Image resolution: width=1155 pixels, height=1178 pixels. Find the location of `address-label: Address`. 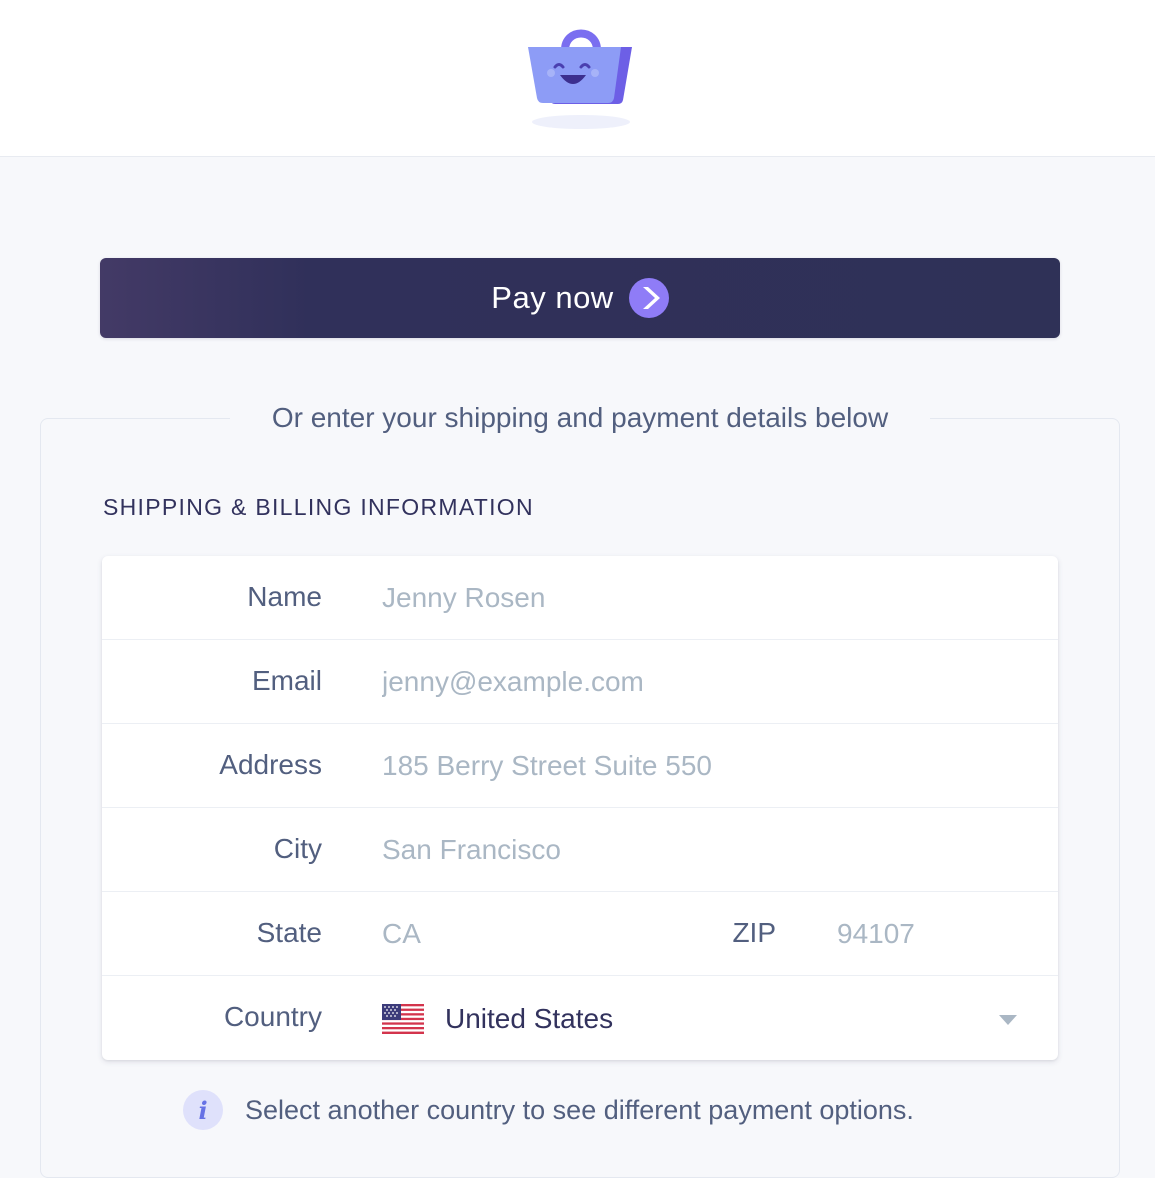

address-label: Address is located at coordinates (270, 764).